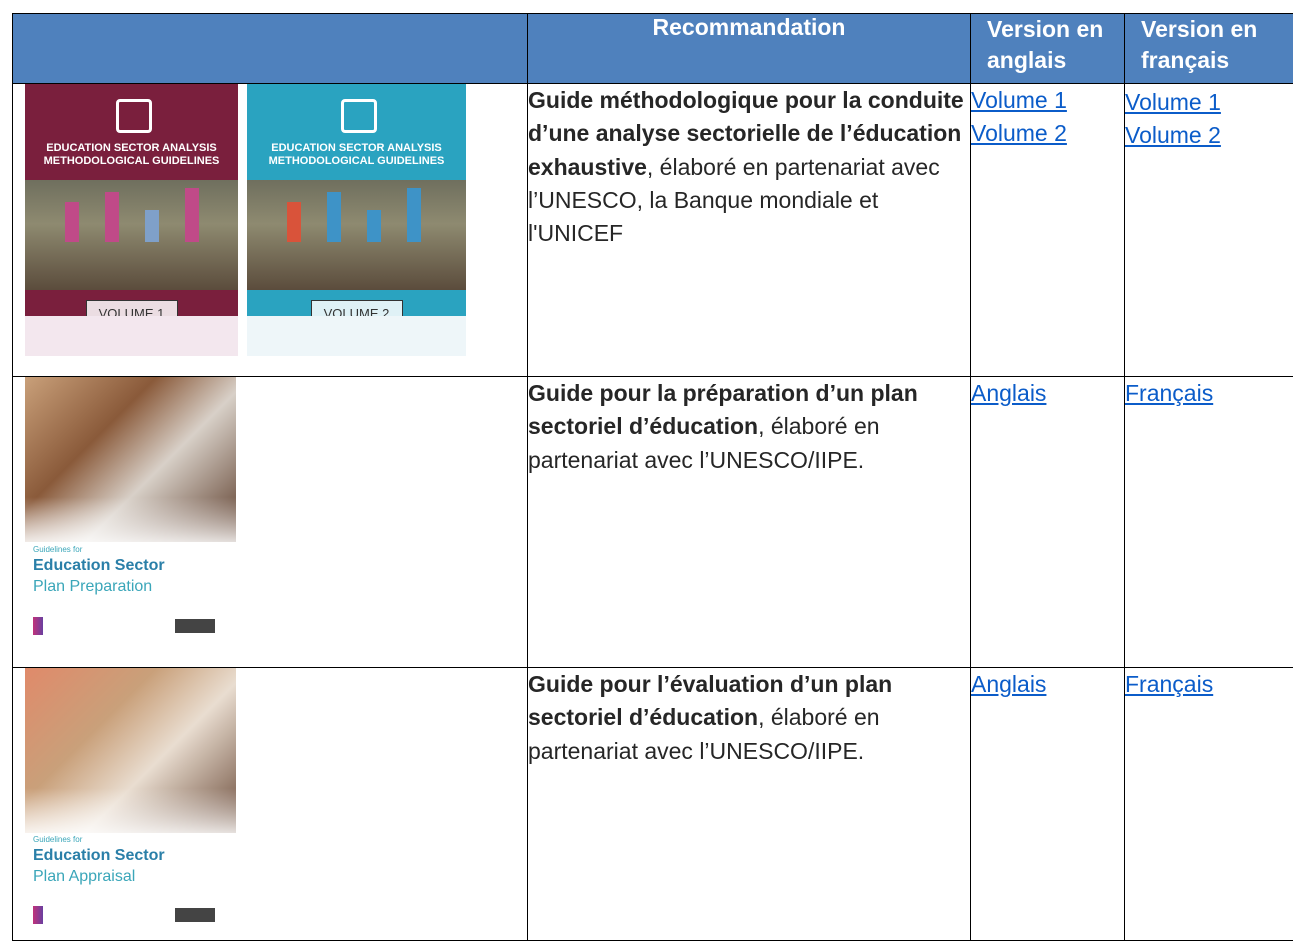 The image size is (1293, 941). Describe the element at coordinates (92, 587) in the screenshot. I see `cover-subtitle: Plan Preparation` at that location.